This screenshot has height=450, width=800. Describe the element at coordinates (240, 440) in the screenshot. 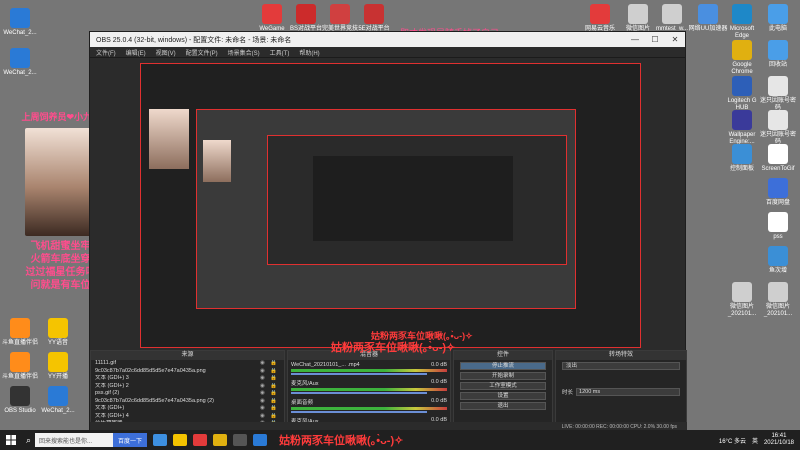

I see `obs-taskbar-icon` at that location.